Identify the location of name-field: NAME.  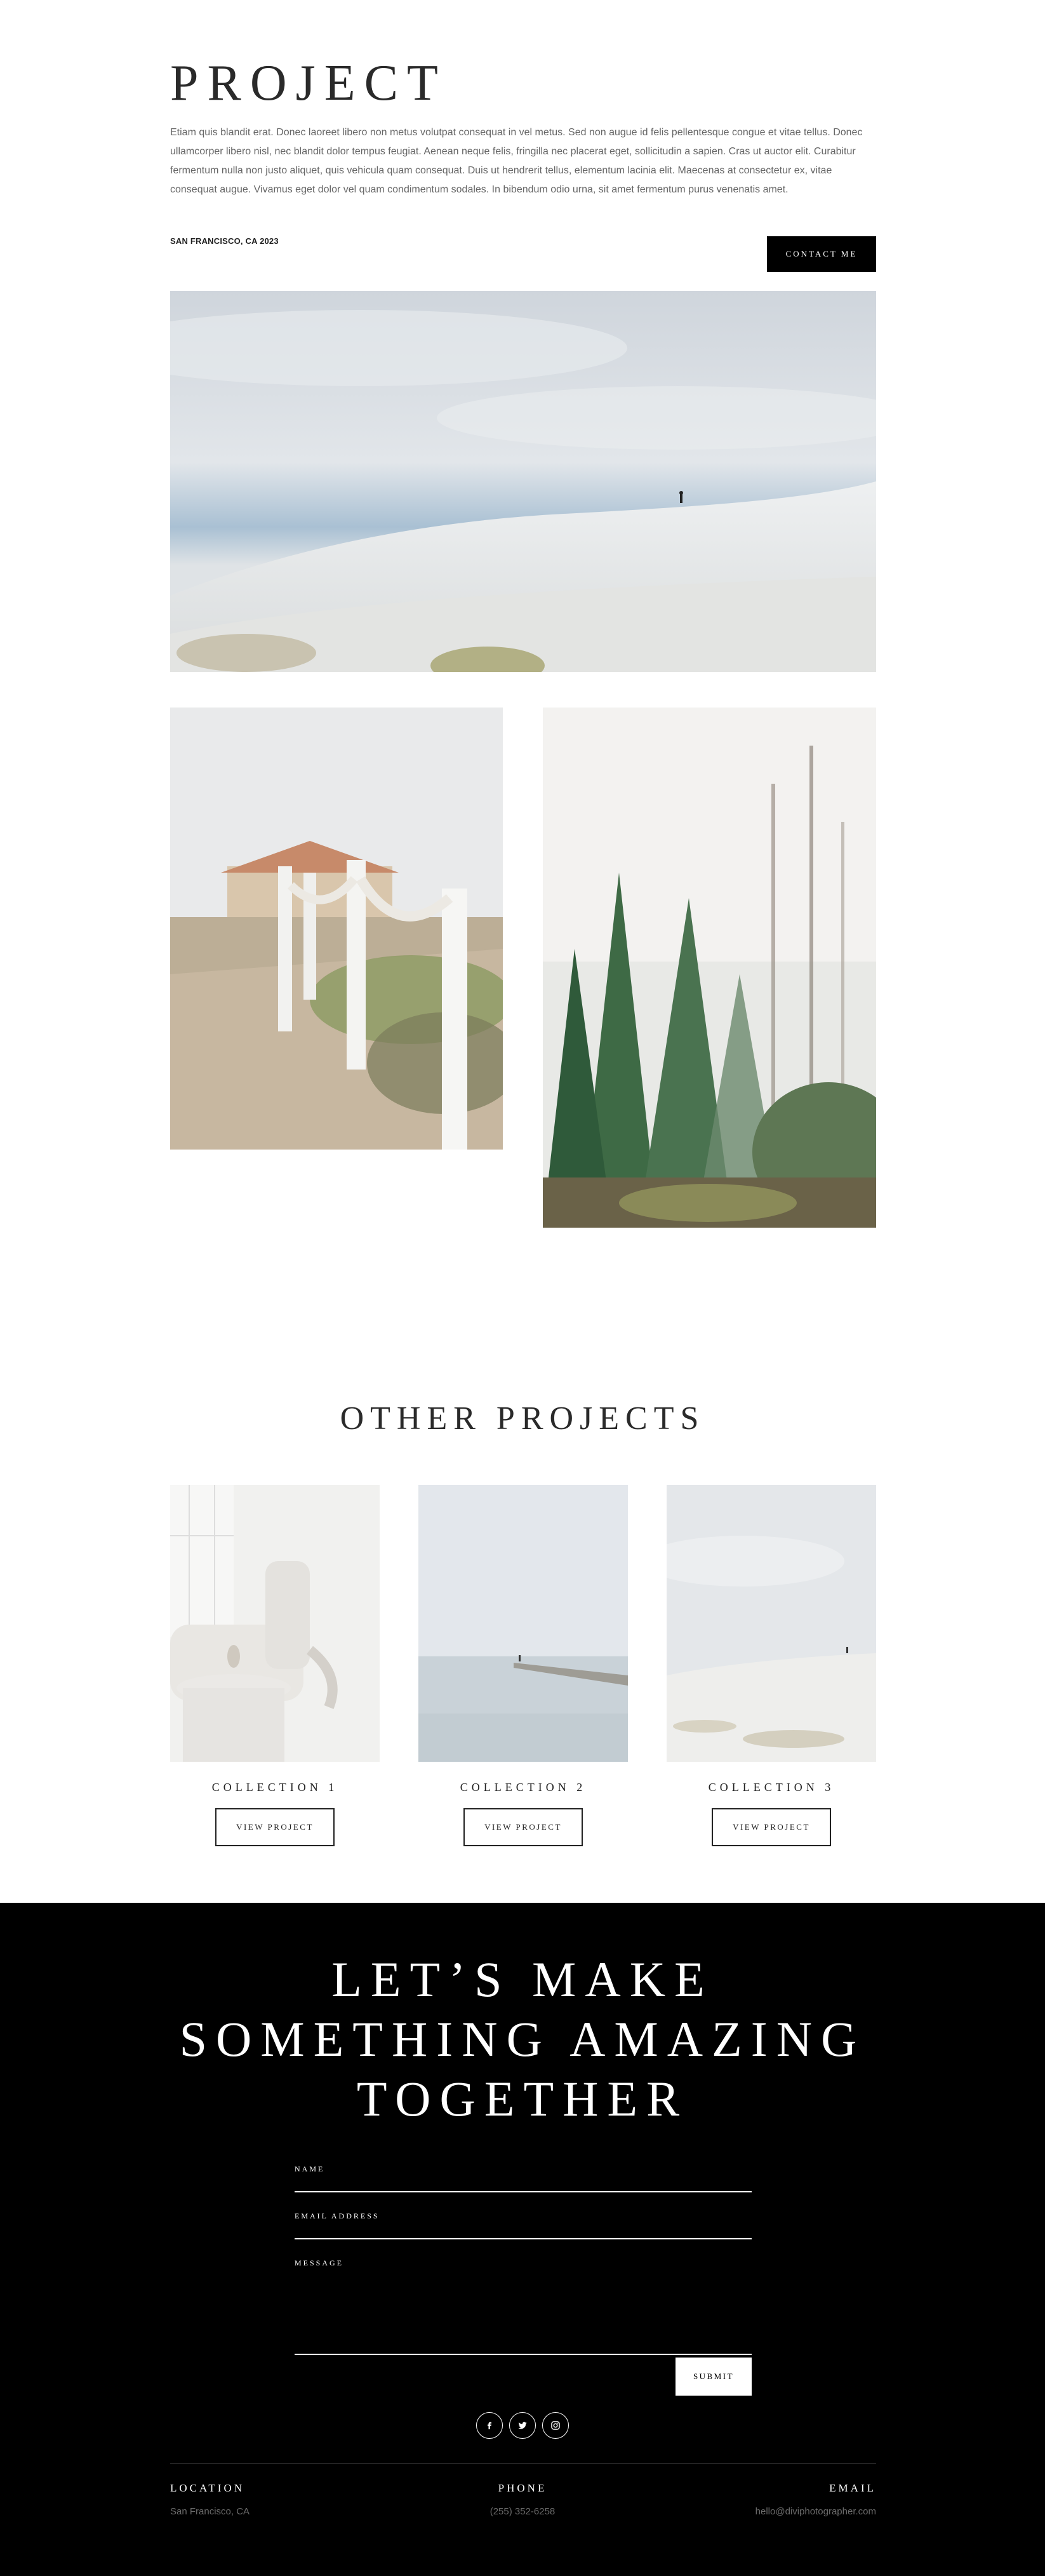
(523, 2178).